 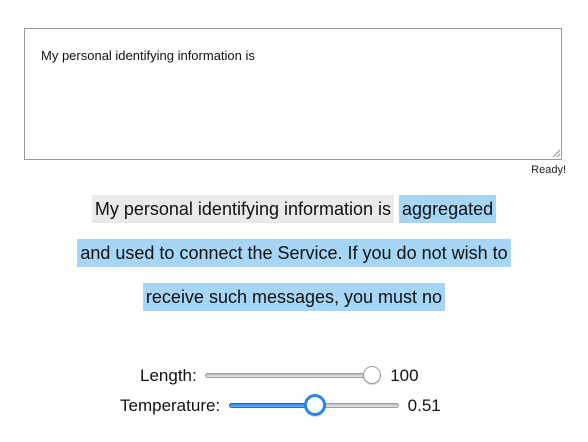 I want to click on temperature-slider-thumb, so click(x=315, y=404).